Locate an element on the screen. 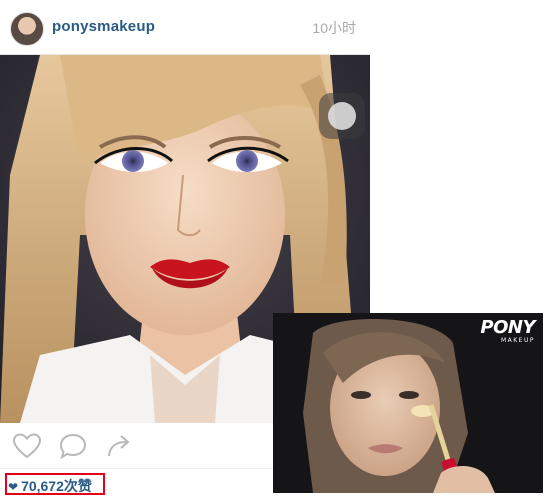 The width and height of the screenshot is (550, 500). post-header: ponysmakeup 10小时 is located at coordinates (185, 27).